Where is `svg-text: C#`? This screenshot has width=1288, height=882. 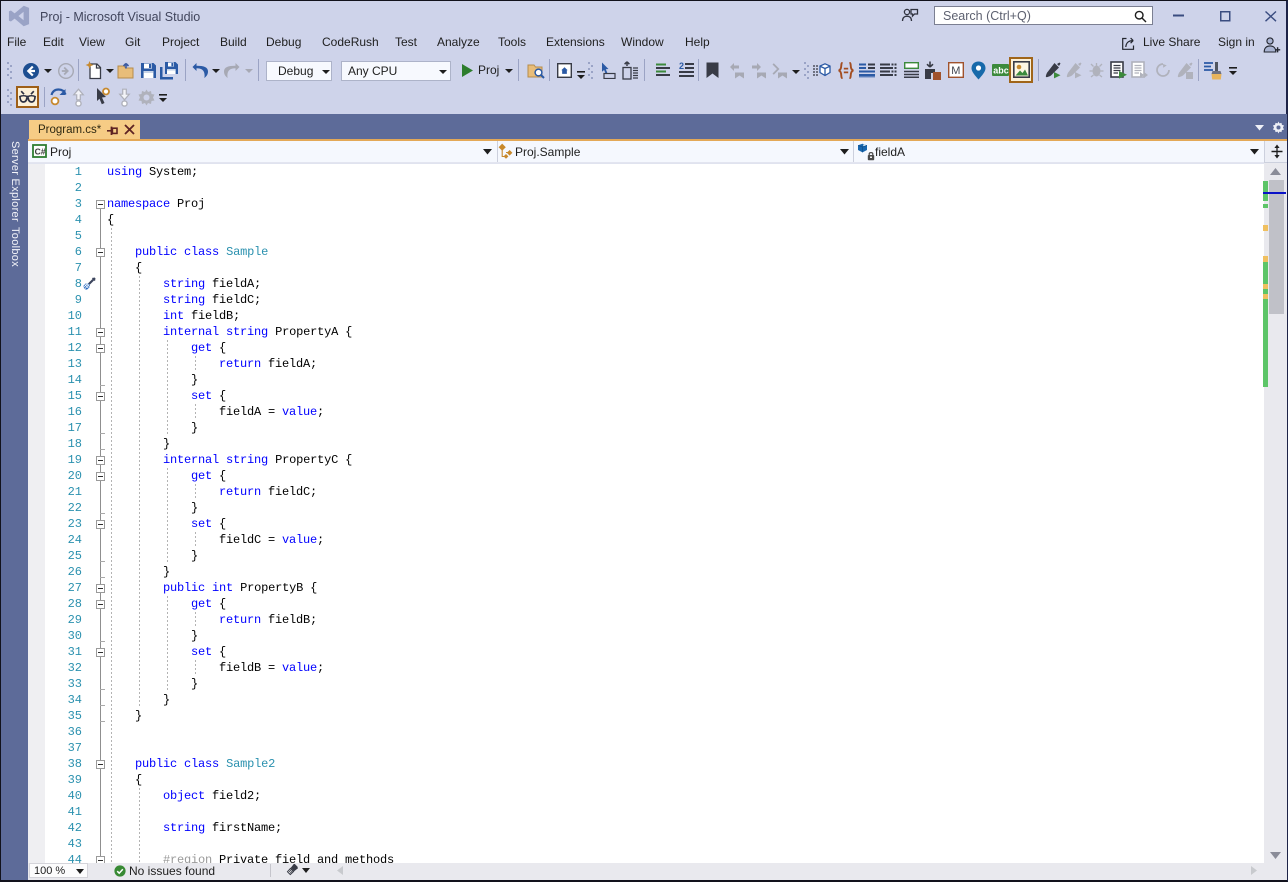
svg-text: C# is located at coordinates (40, 151).